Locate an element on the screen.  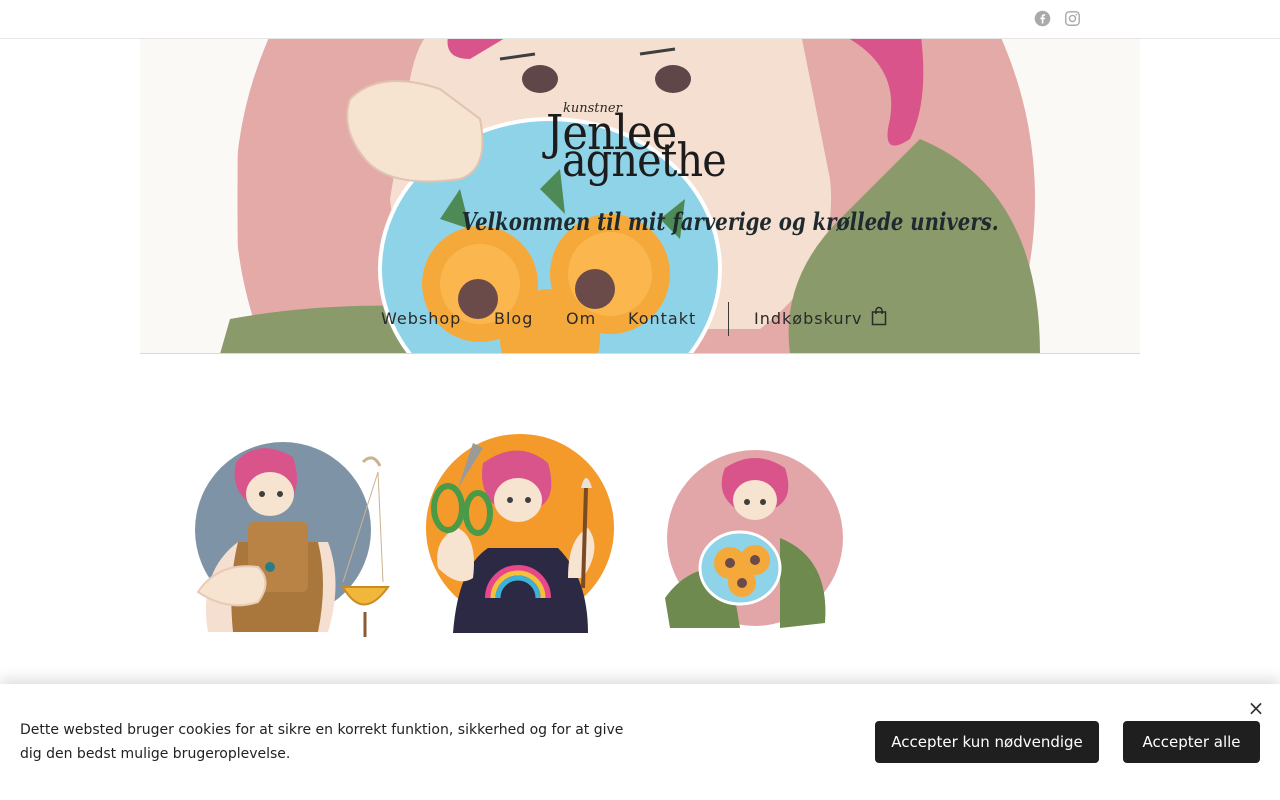
shopping-bag-icon is located at coordinates (879, 316).